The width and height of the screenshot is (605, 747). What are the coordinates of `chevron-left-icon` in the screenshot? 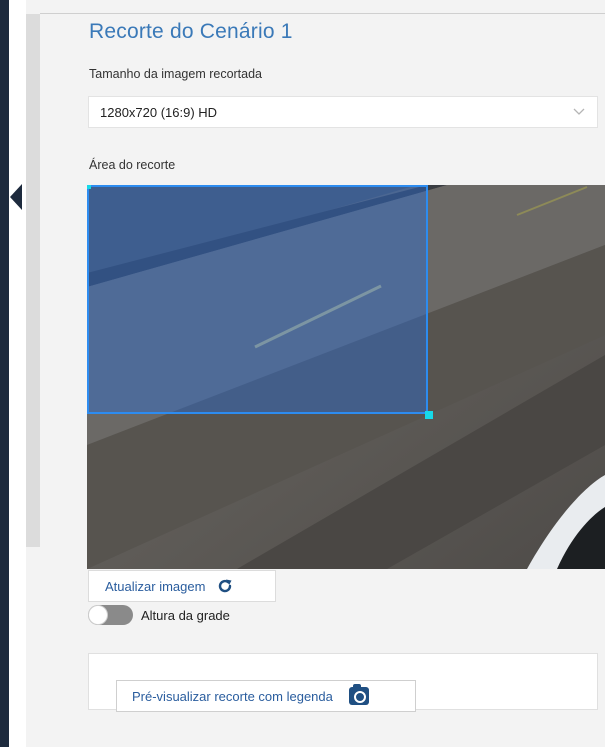 It's located at (16, 196).